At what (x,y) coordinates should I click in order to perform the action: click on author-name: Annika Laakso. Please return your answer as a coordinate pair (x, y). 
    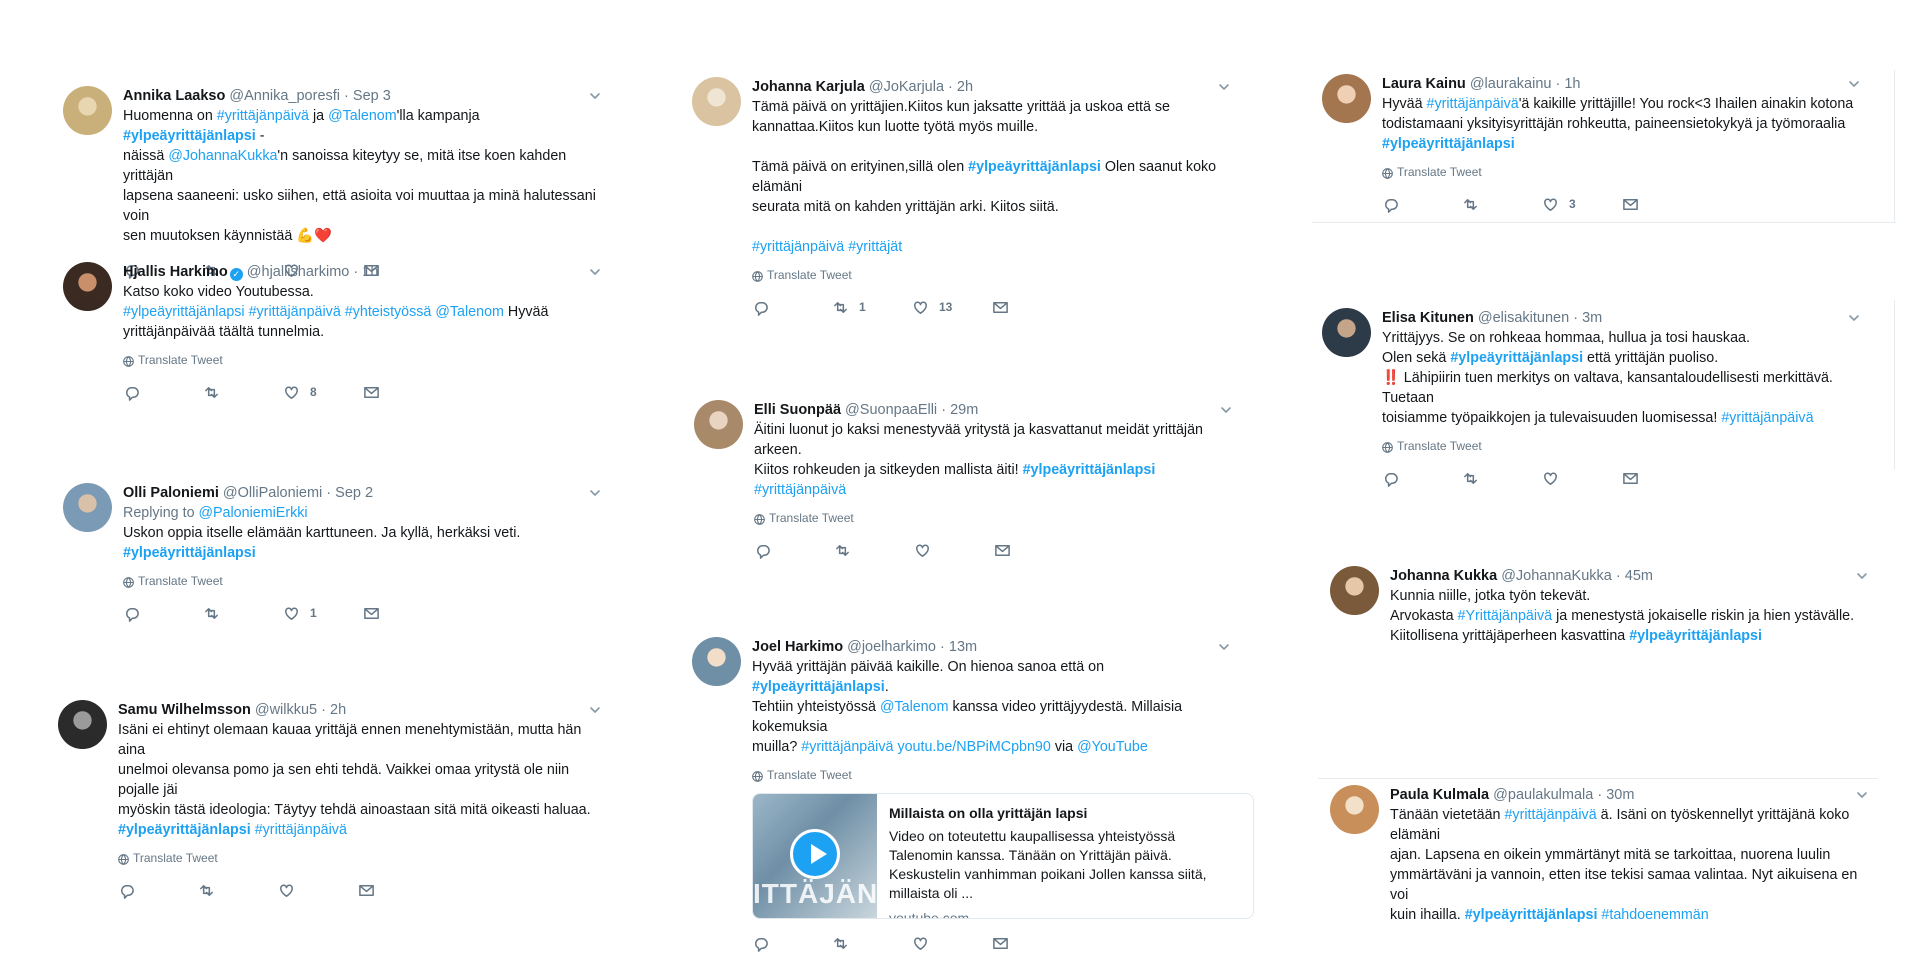
    Looking at the image, I should click on (174, 96).